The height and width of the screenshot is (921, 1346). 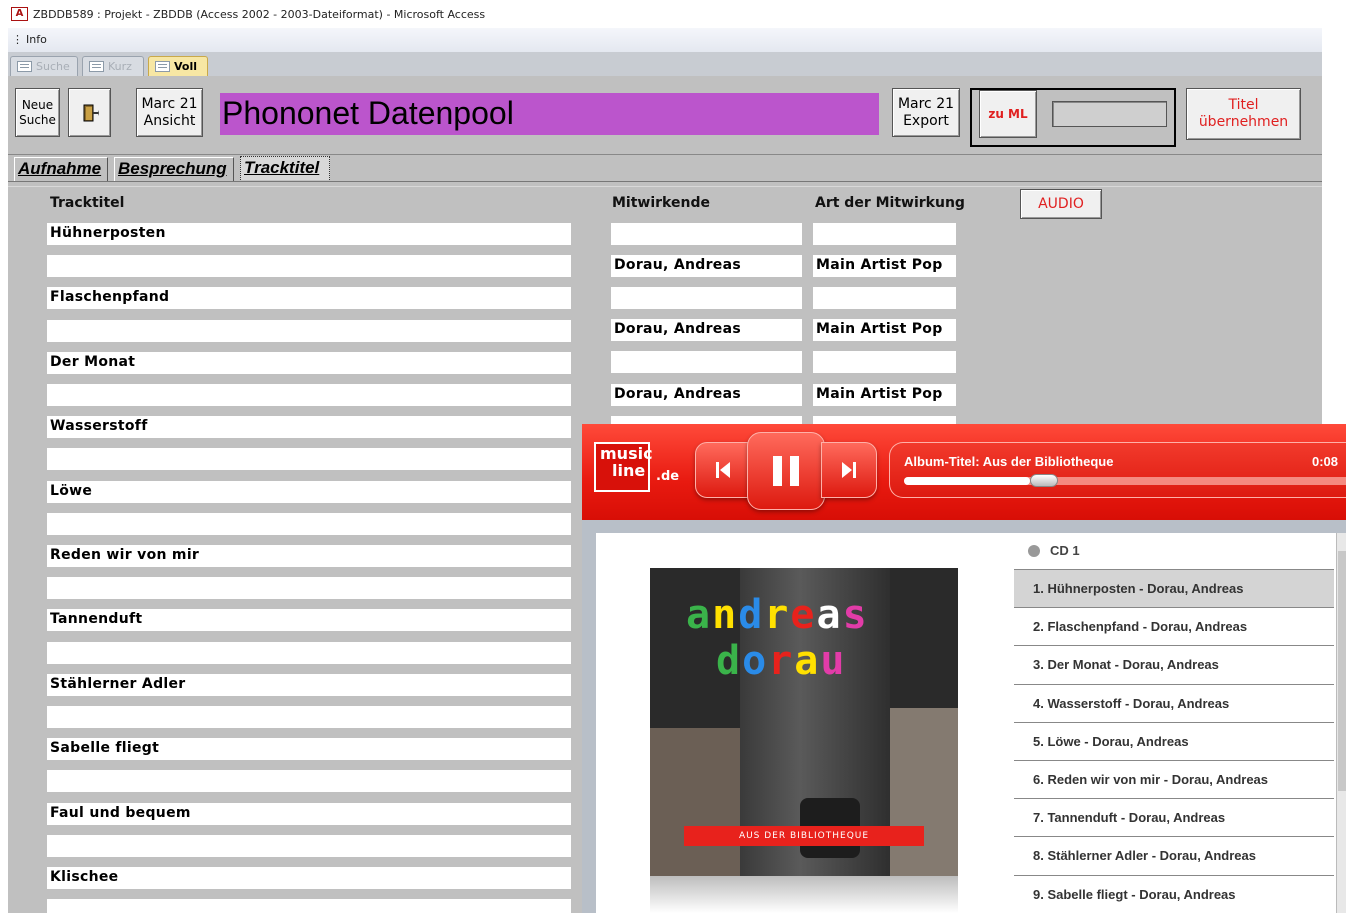 What do you see at coordinates (665, 181) in the screenshot?
I see `subtab-divider` at bounding box center [665, 181].